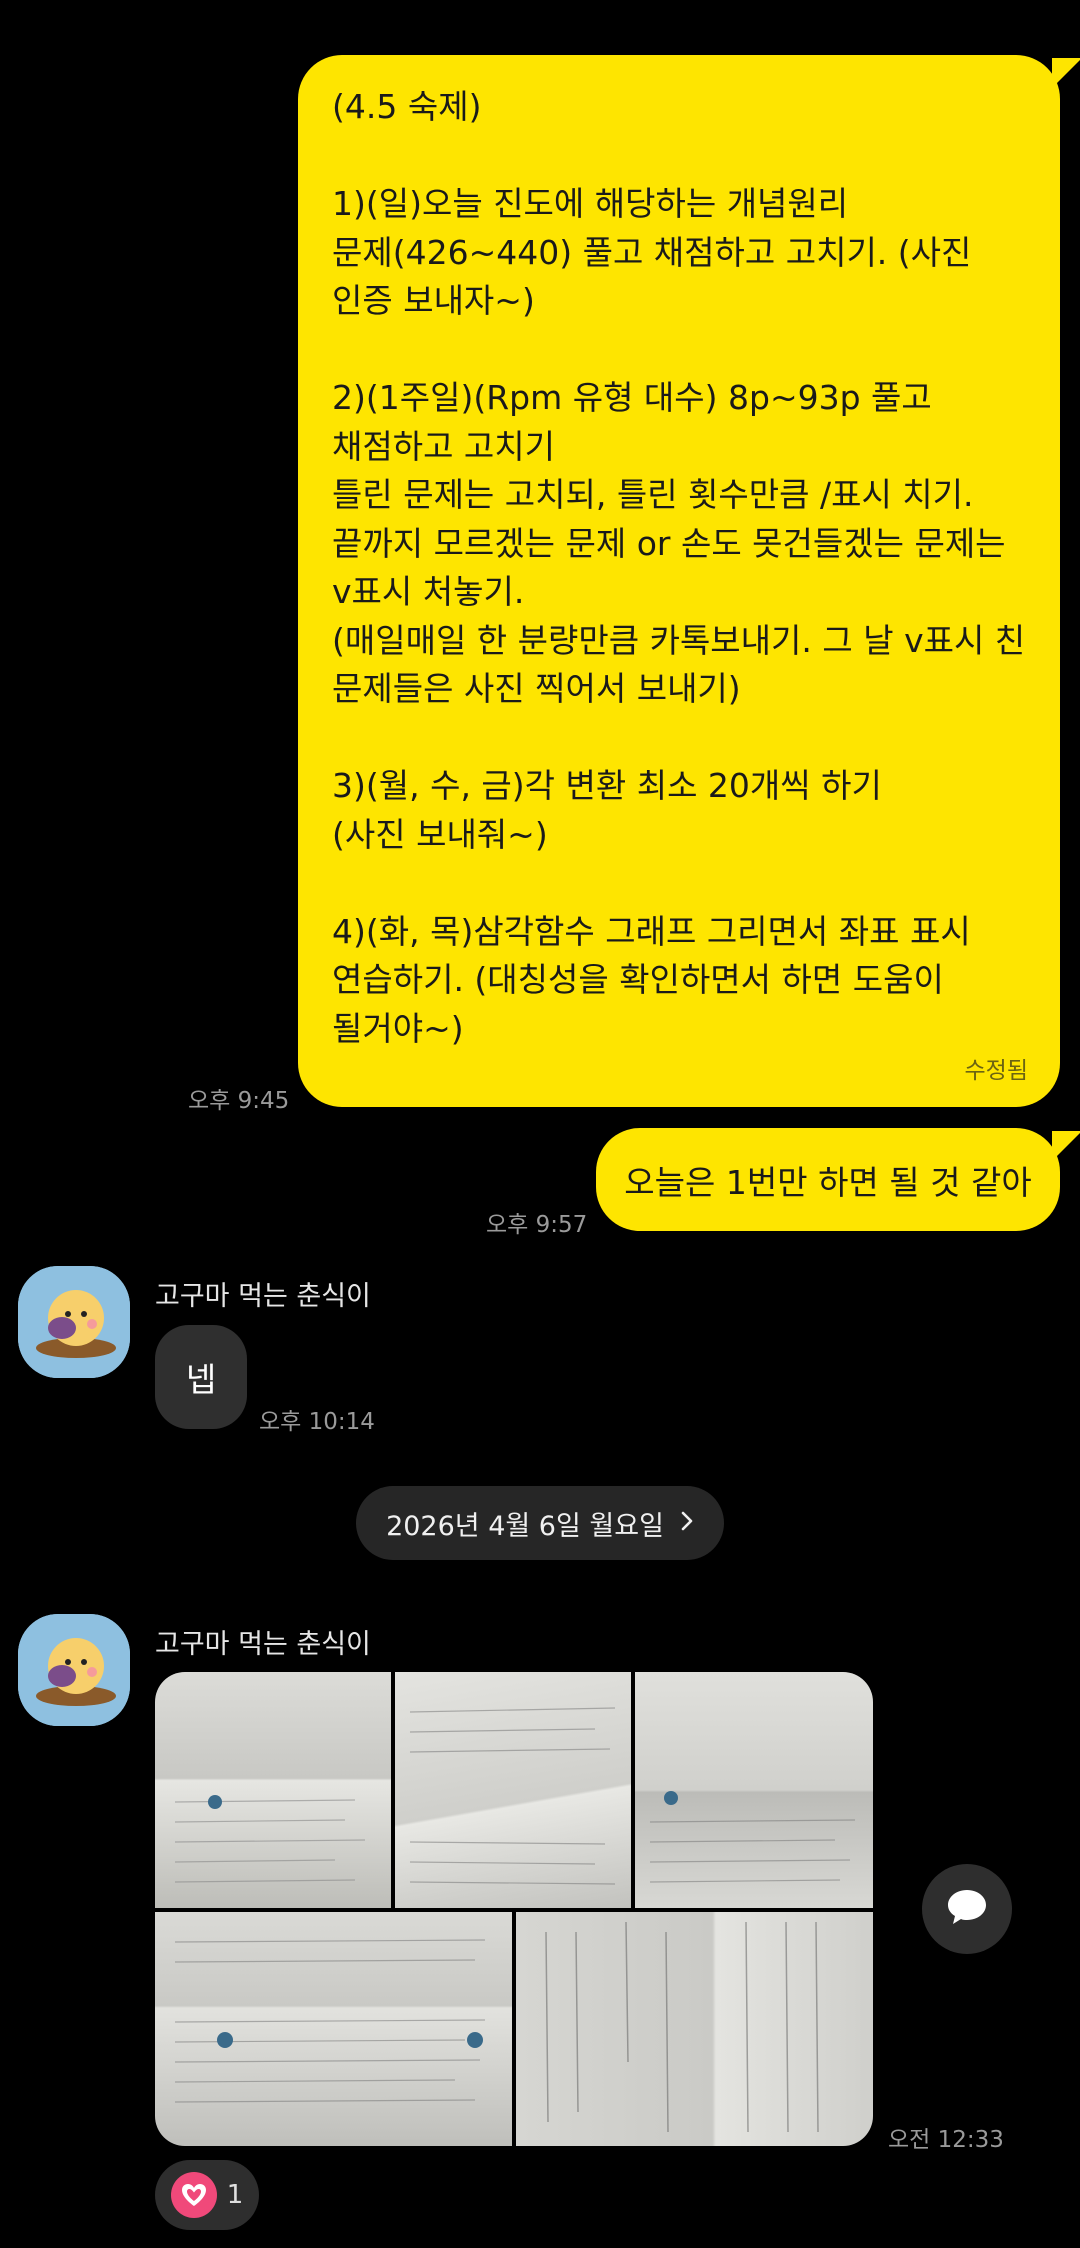 Image resolution: width=1080 pixels, height=2248 pixels. I want to click on reply-message-text: 넵, so click(201, 1379).